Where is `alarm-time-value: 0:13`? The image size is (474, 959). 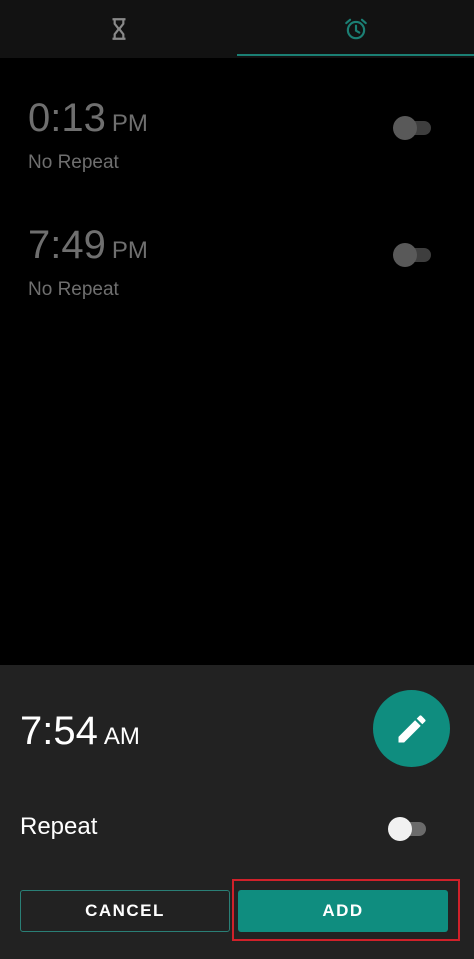
alarm-time-value: 0:13 is located at coordinates (67, 118).